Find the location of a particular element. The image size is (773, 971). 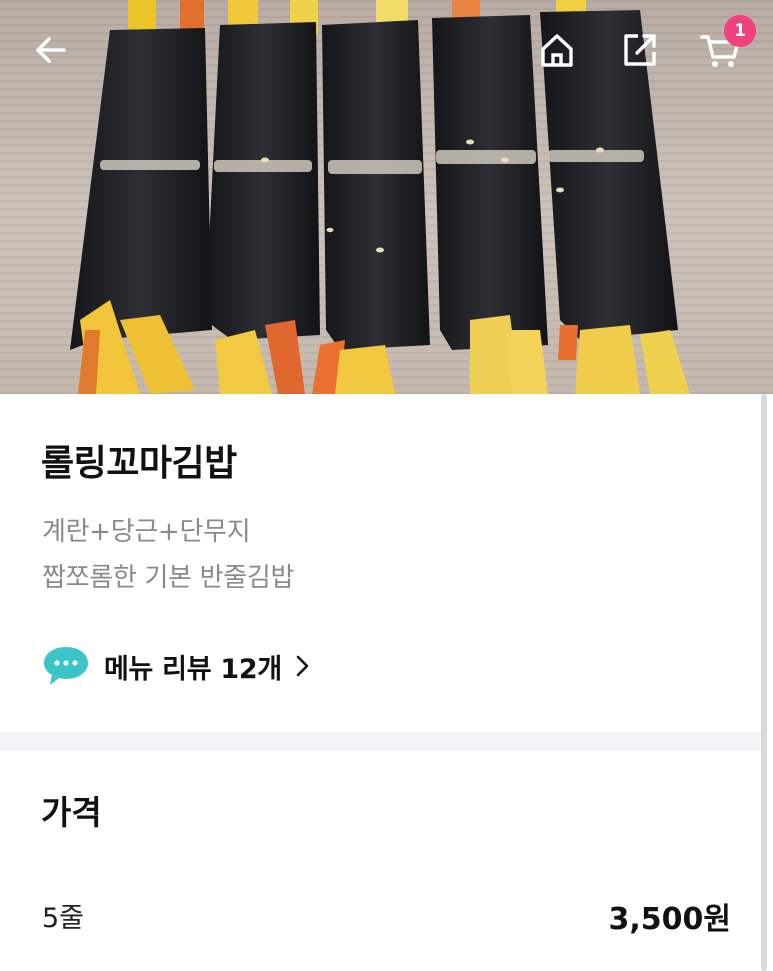

price-option-value: 3,500원 is located at coordinates (670, 919).